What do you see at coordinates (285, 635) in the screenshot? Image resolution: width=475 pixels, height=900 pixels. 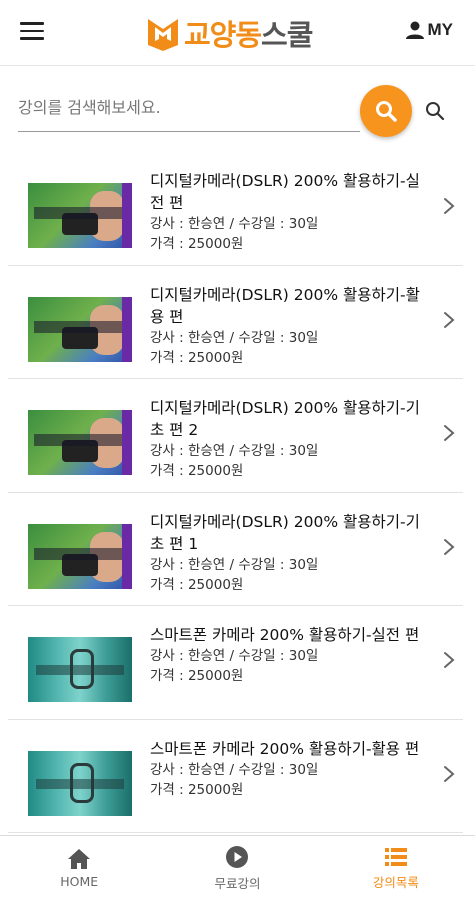 I see `course-title: 스마트폰 카메라 200% 활용하기-실전 편` at bounding box center [285, 635].